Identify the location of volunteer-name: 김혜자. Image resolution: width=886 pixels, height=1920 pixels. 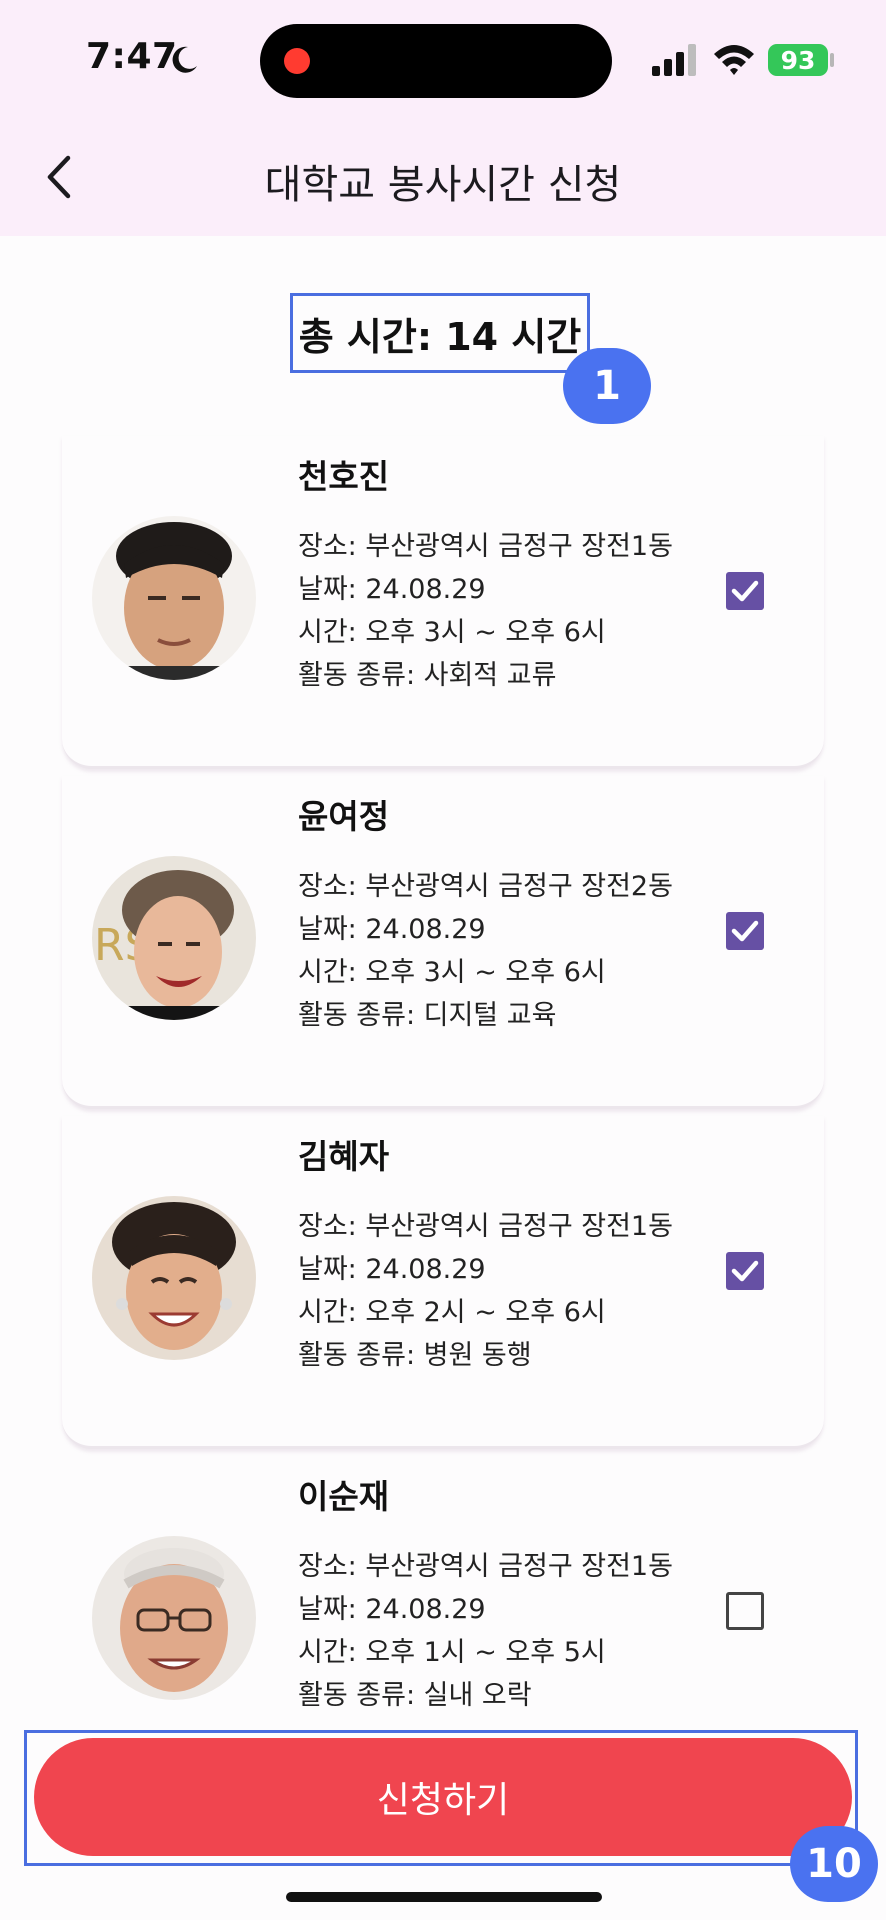
(344, 1156).